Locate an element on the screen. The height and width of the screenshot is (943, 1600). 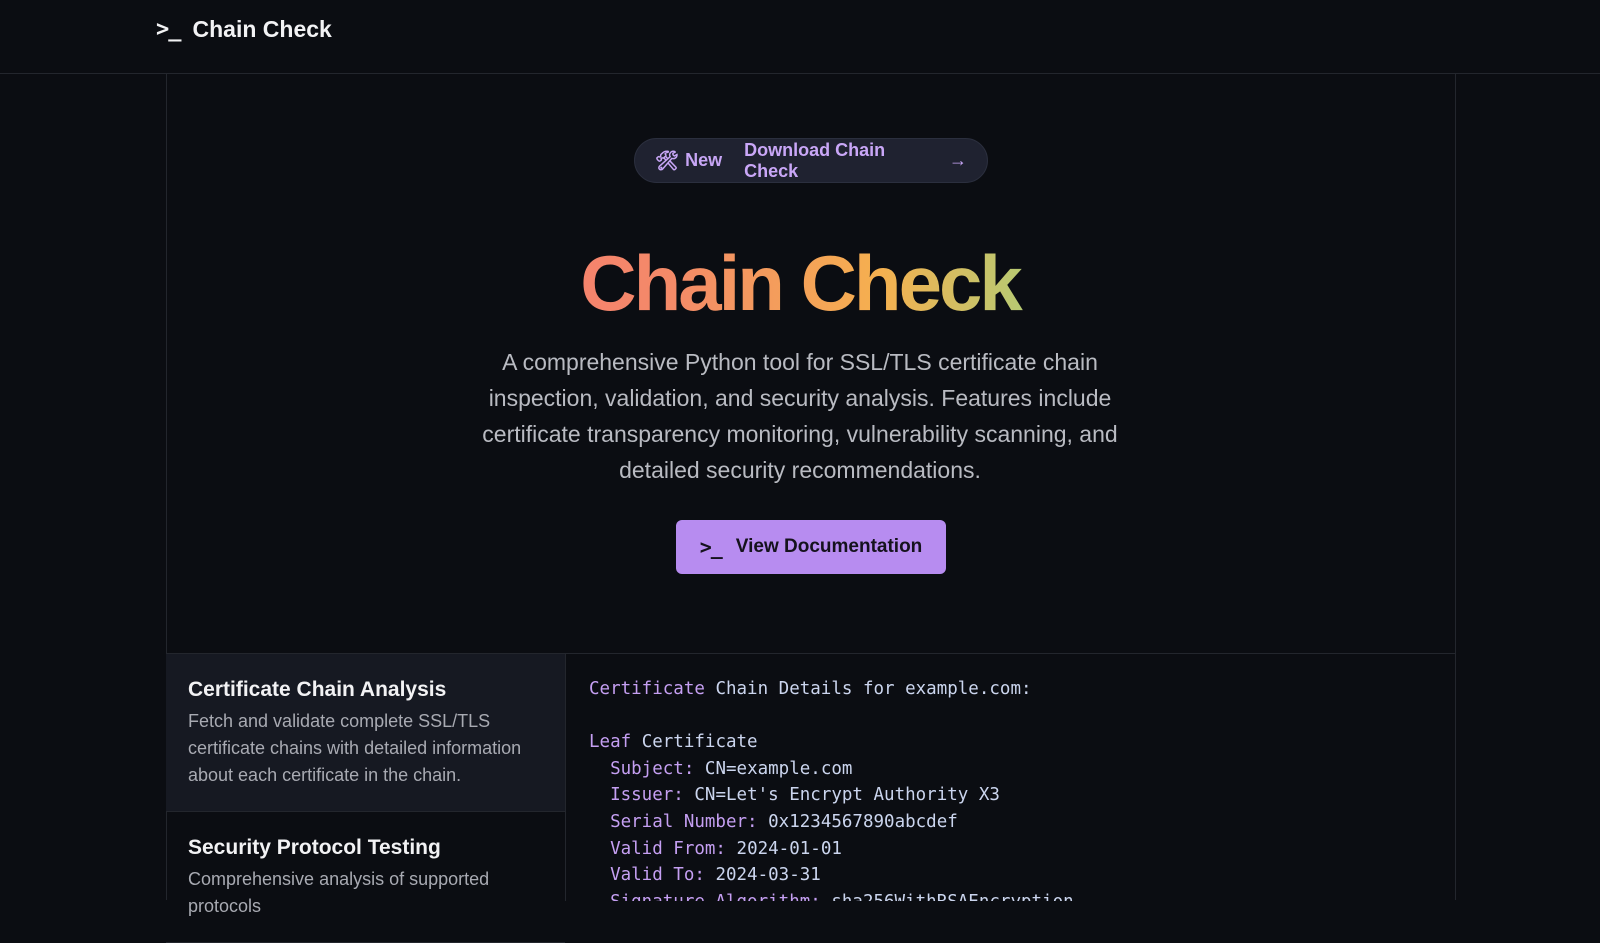
hero-title: Chain Check is located at coordinates (800, 283).